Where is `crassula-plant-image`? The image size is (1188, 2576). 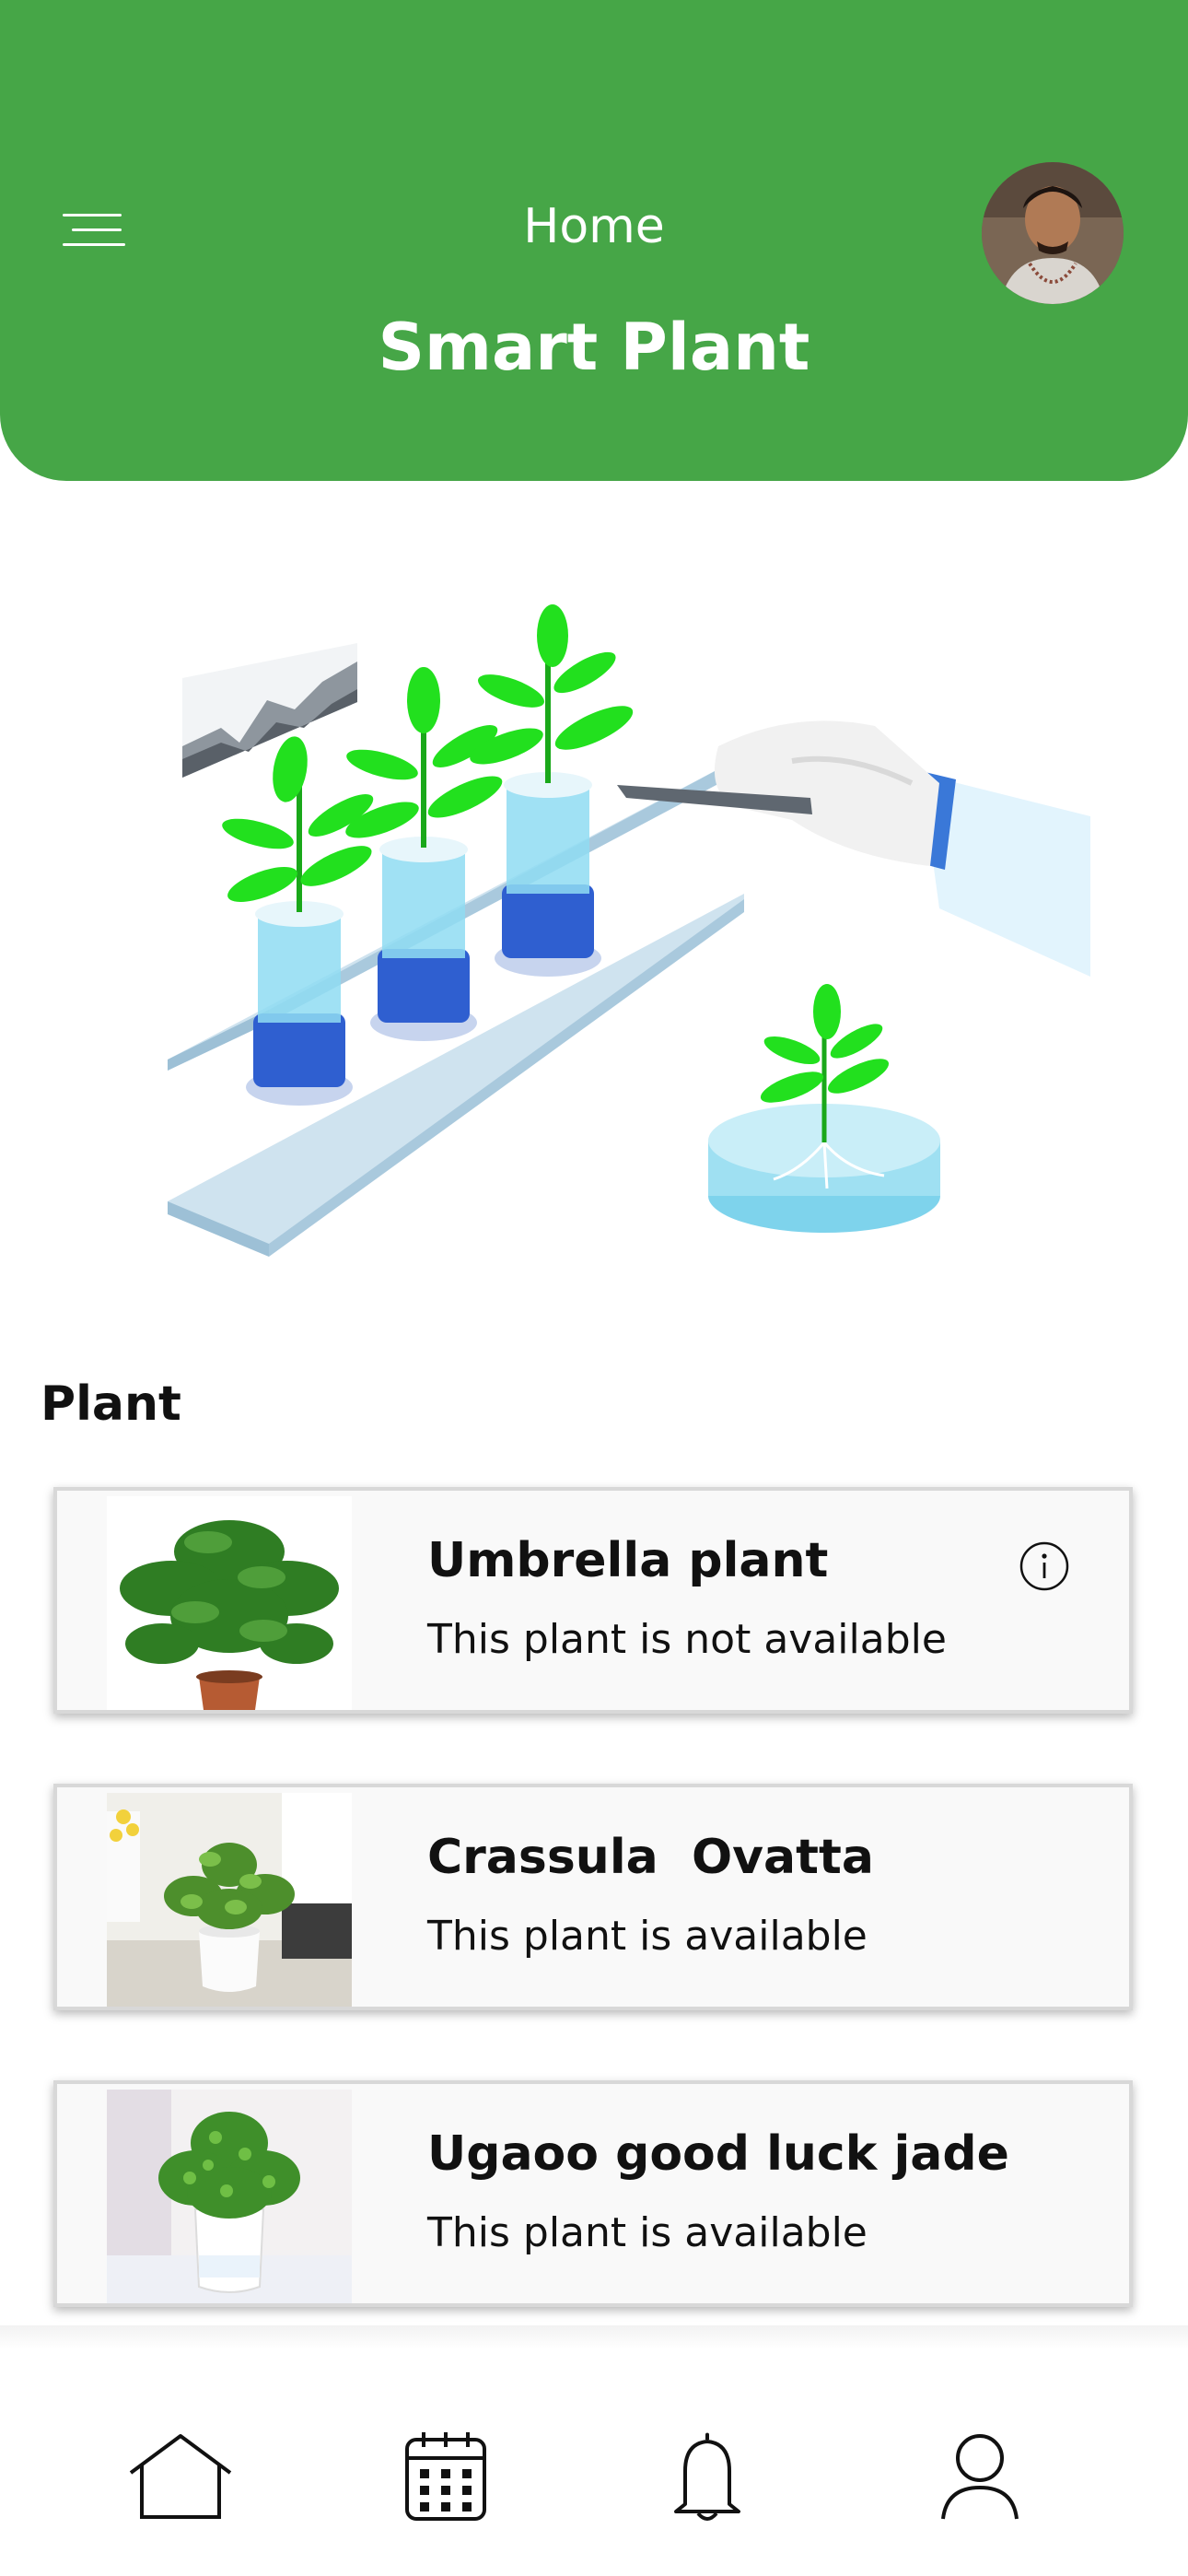 crassula-plant-image is located at coordinates (230, 1900).